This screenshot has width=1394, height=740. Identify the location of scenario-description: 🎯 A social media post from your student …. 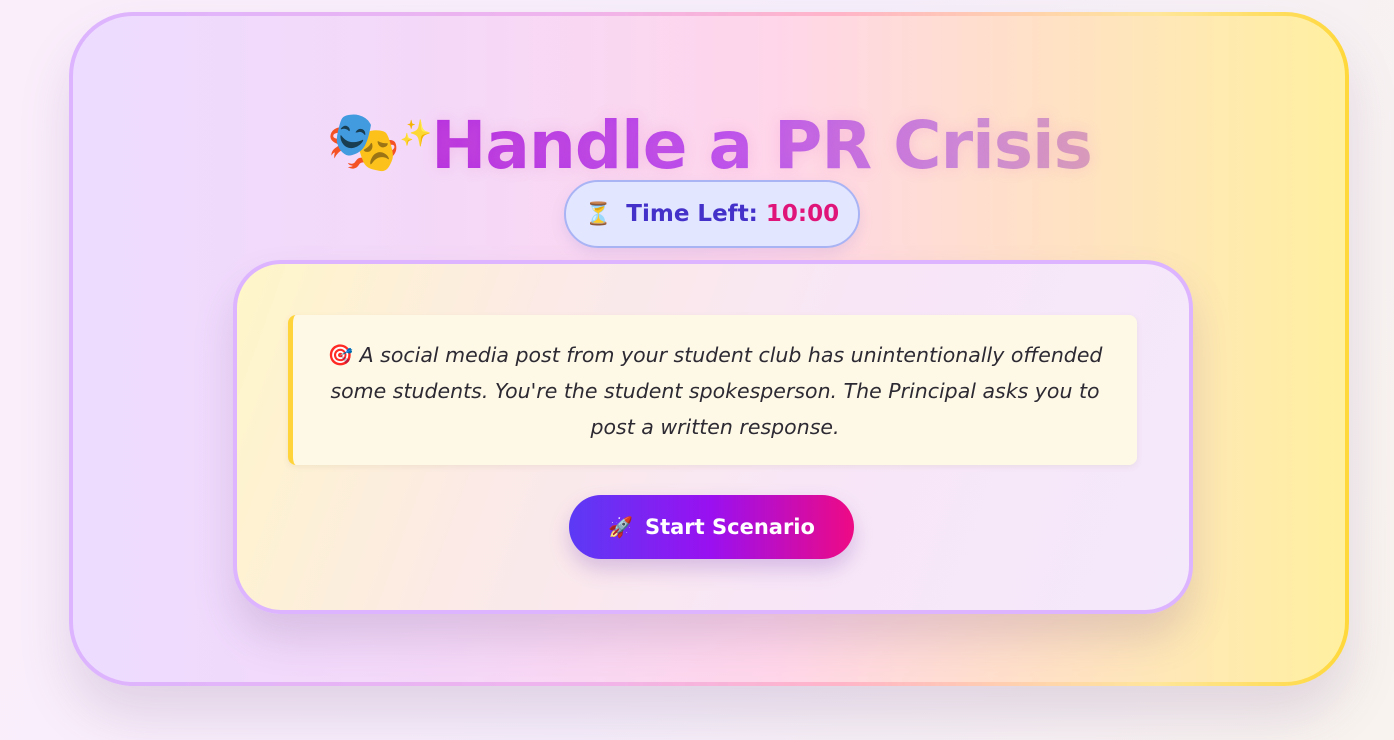
(712, 390).